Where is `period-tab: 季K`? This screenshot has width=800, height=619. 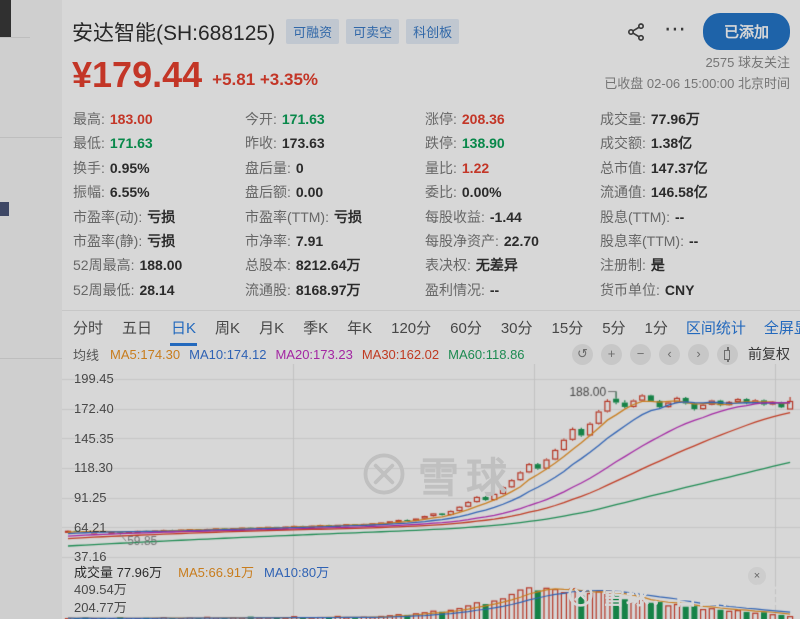 period-tab: 季K is located at coordinates (315, 327).